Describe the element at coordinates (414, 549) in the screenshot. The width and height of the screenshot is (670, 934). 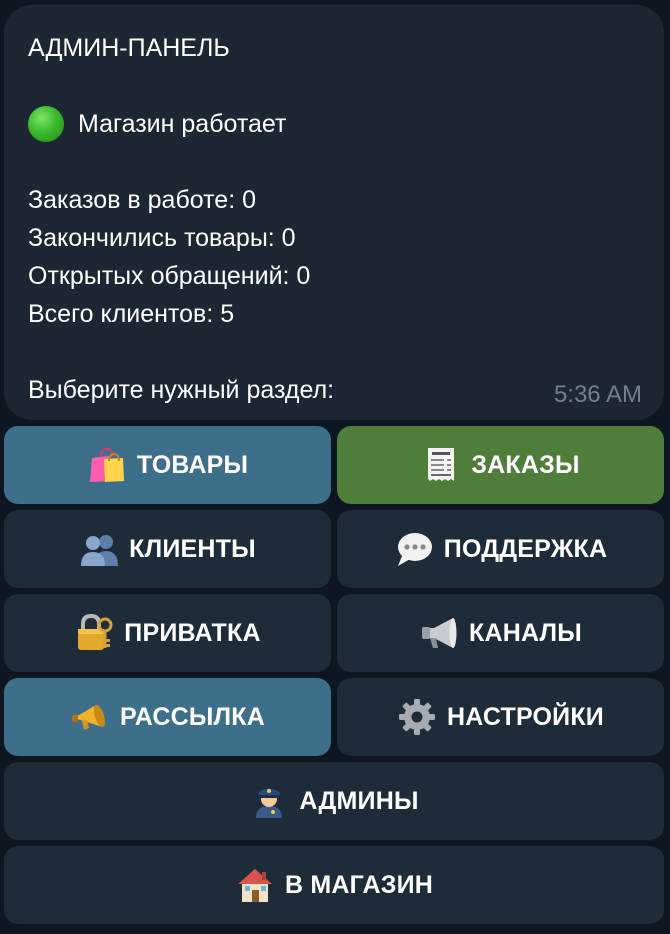
I see `speech-bubble-icon` at that location.